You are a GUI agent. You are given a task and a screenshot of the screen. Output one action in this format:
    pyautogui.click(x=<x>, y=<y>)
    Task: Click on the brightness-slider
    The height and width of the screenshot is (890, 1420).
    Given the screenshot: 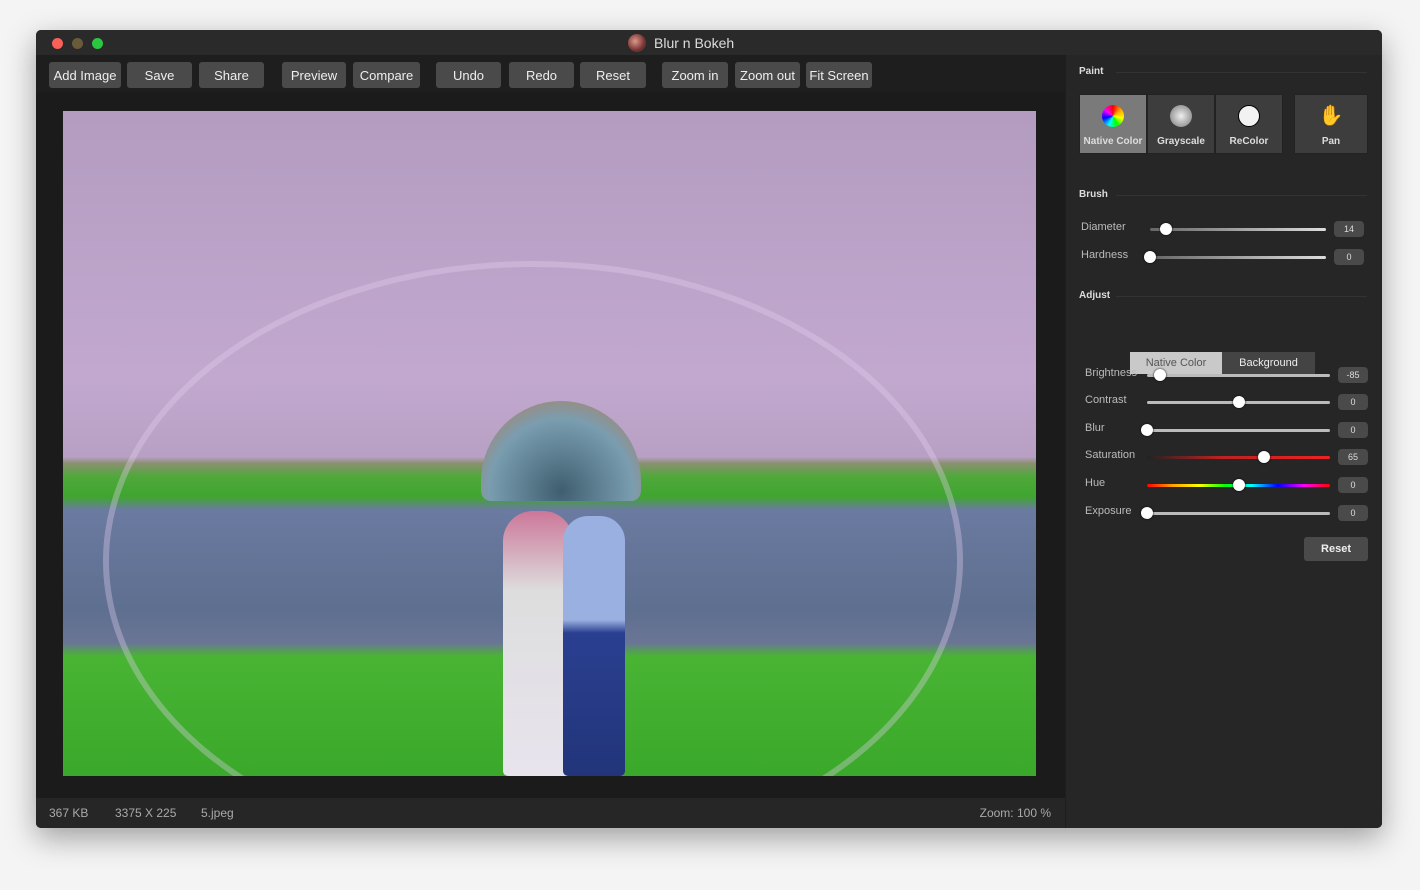 What is the action you would take?
    pyautogui.click(x=1238, y=375)
    